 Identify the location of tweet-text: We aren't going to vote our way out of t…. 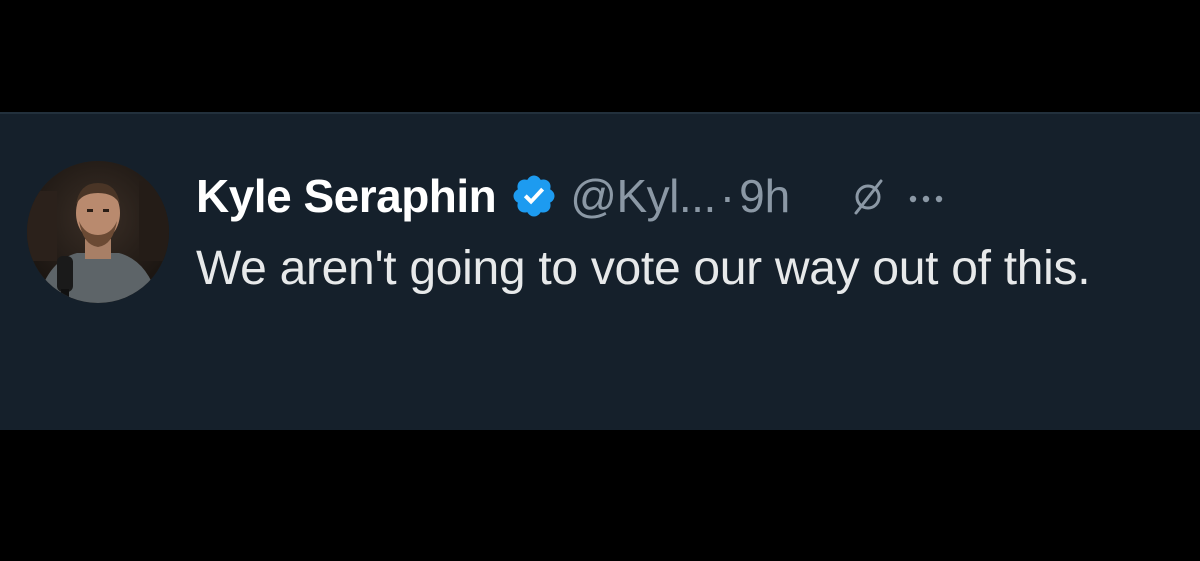
(643, 268).